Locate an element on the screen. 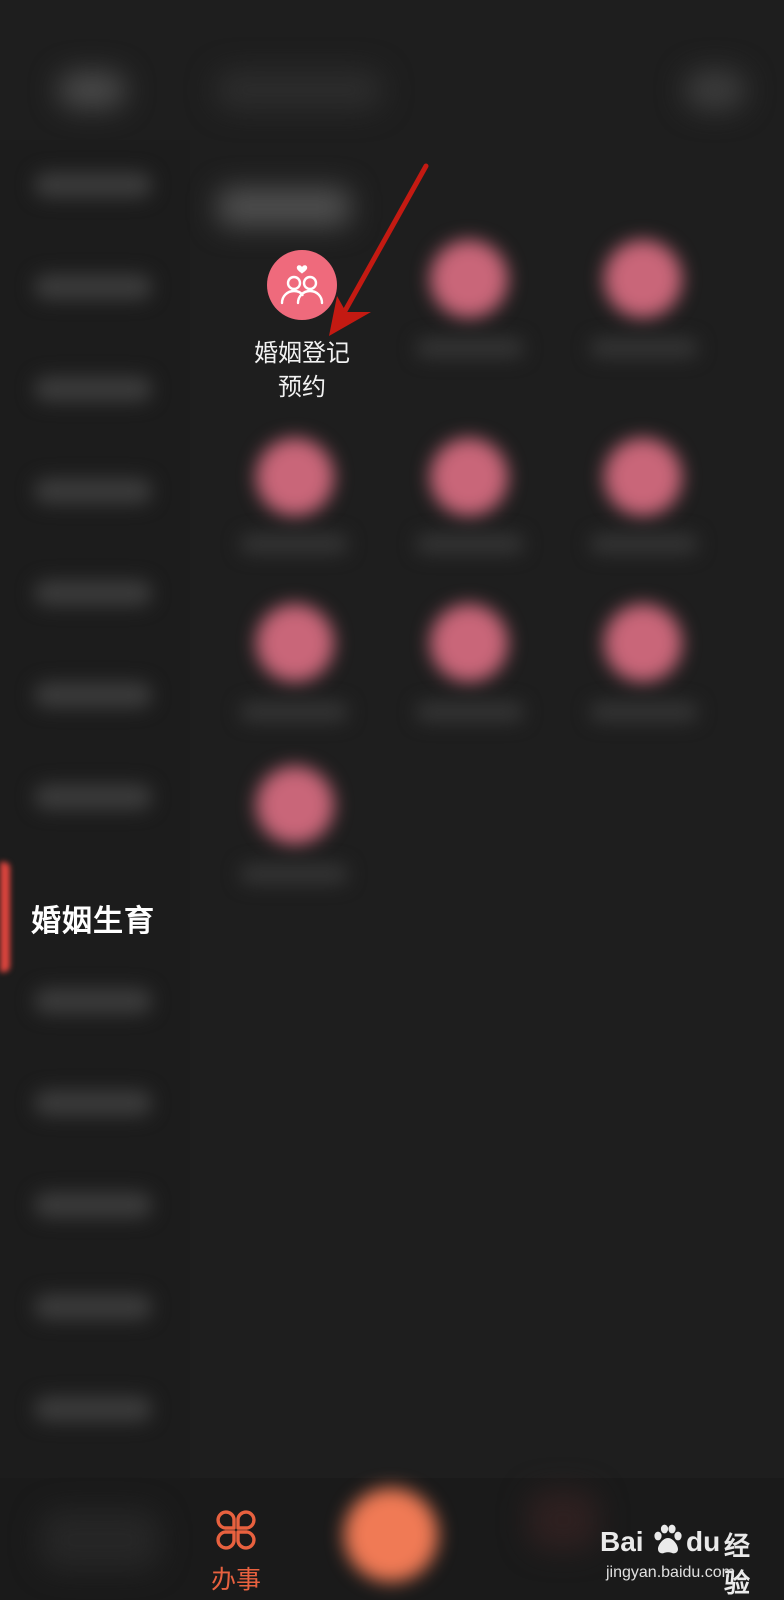  nav-tab-affairs: 办事 is located at coordinates (236, 1548).